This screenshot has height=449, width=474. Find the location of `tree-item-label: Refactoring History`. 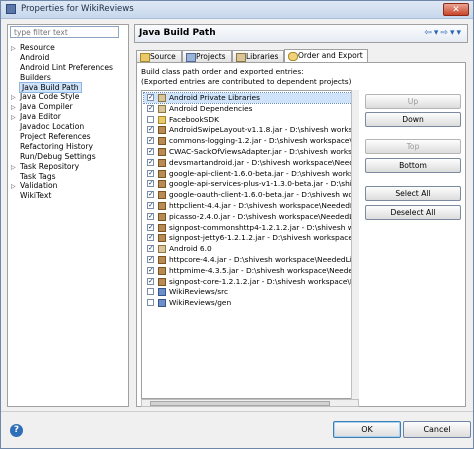

tree-item-label: Refactoring History is located at coordinates (57, 146).